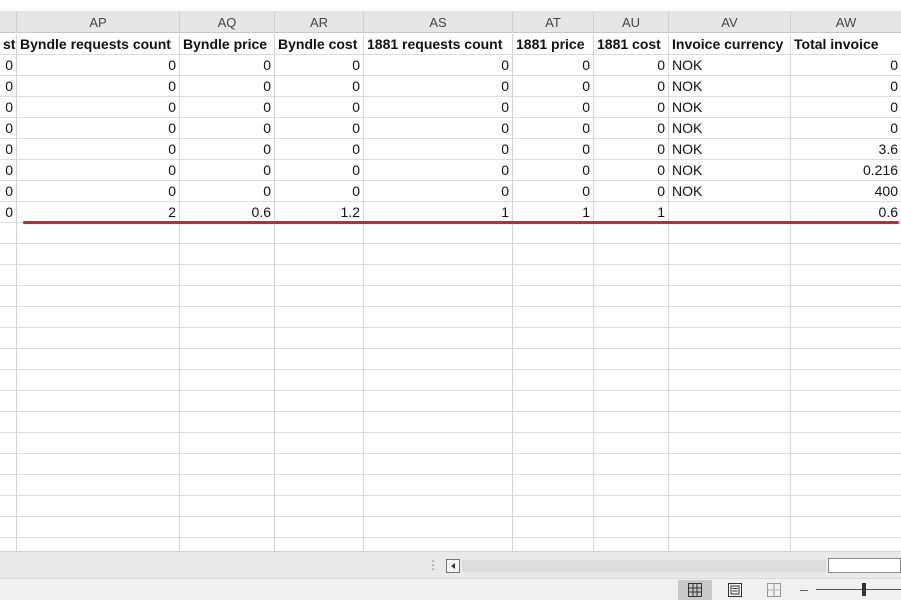  I want to click on column-header-AS: AS, so click(438, 22).